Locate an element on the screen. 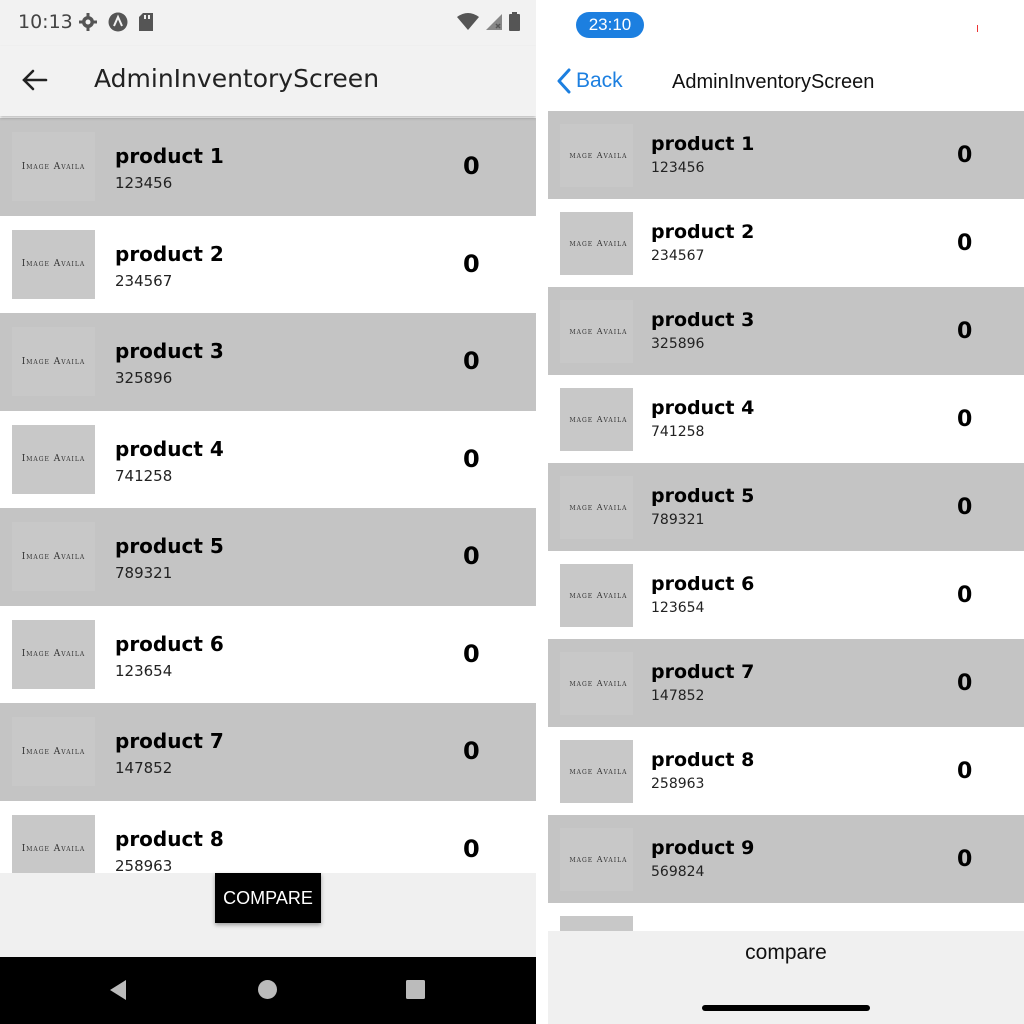 The width and height of the screenshot is (1024, 1024). product-row is located at coordinates (786, 917).